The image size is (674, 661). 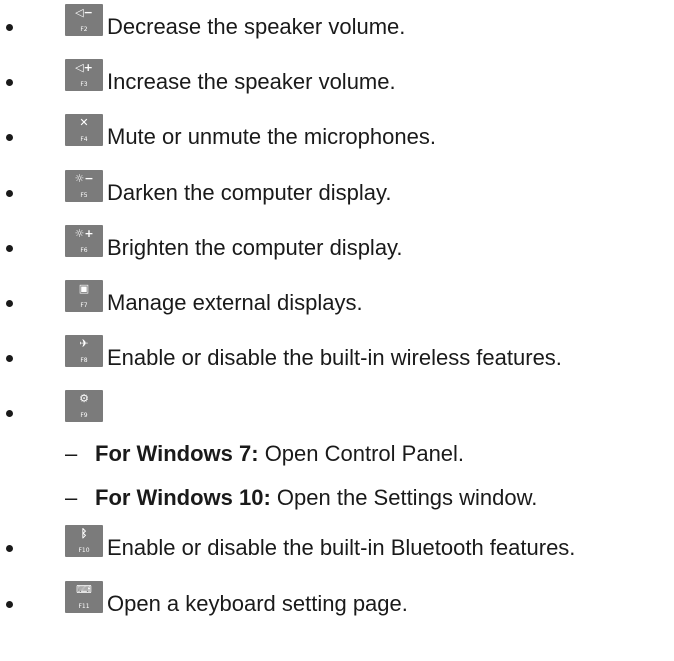 I want to click on list-item: ☼− F5 Darken the computer display., so click(x=337, y=186).